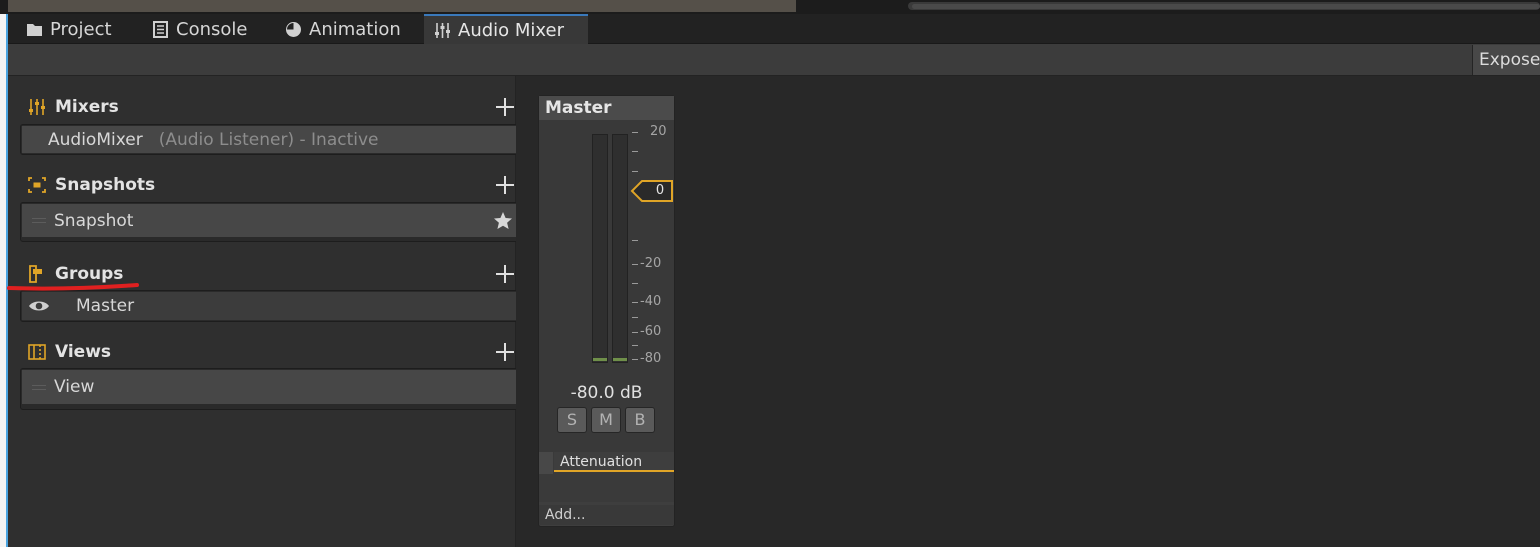  Describe the element at coordinates (660, 190) in the screenshot. I see `fader-value: 0` at that location.